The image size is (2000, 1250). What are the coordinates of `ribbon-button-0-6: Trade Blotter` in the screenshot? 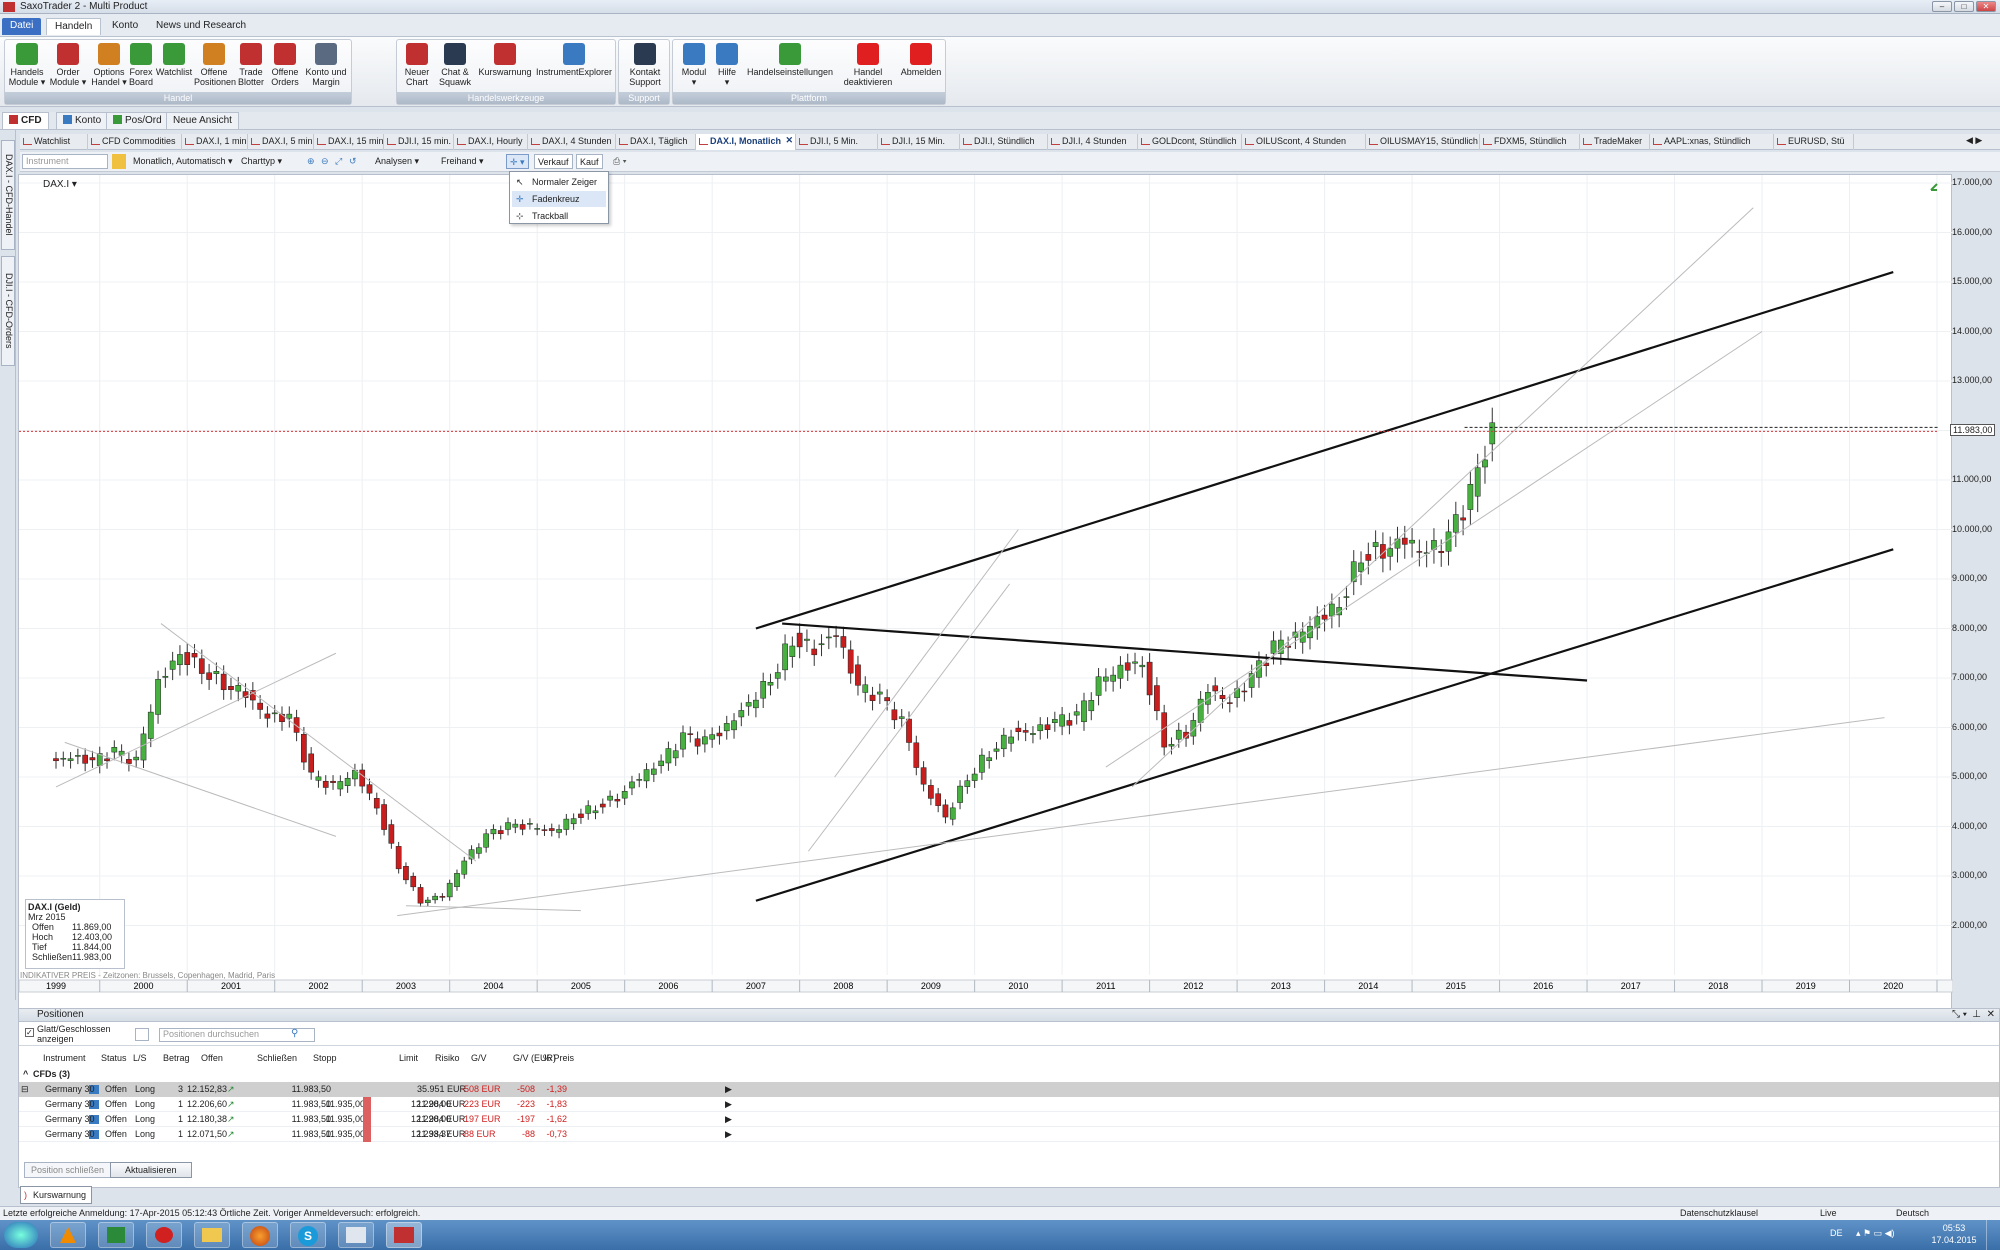 It's located at (251, 65).